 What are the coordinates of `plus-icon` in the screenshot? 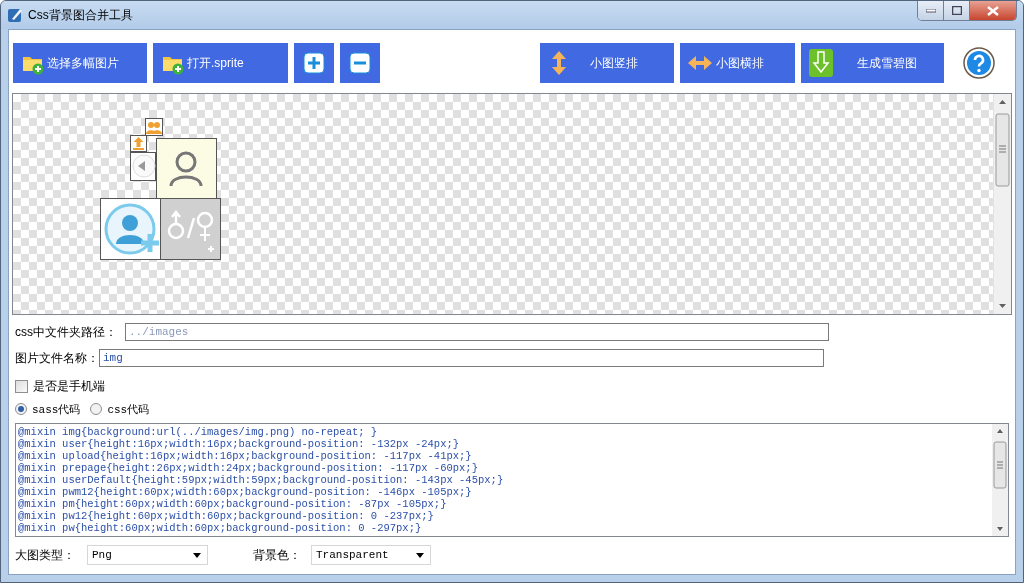 It's located at (314, 63).